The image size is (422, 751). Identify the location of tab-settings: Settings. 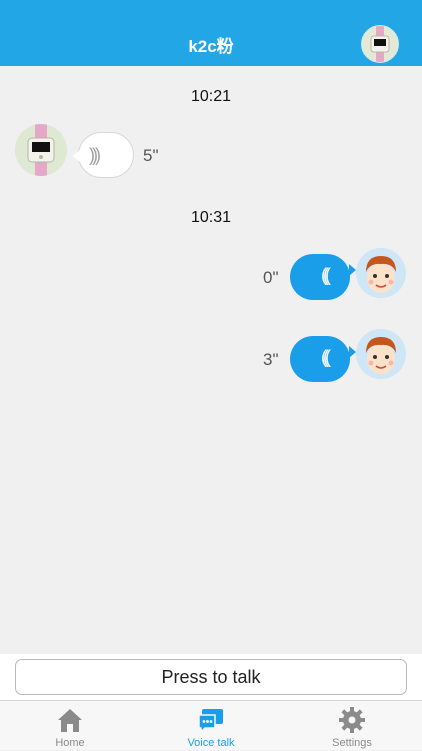
(352, 726).